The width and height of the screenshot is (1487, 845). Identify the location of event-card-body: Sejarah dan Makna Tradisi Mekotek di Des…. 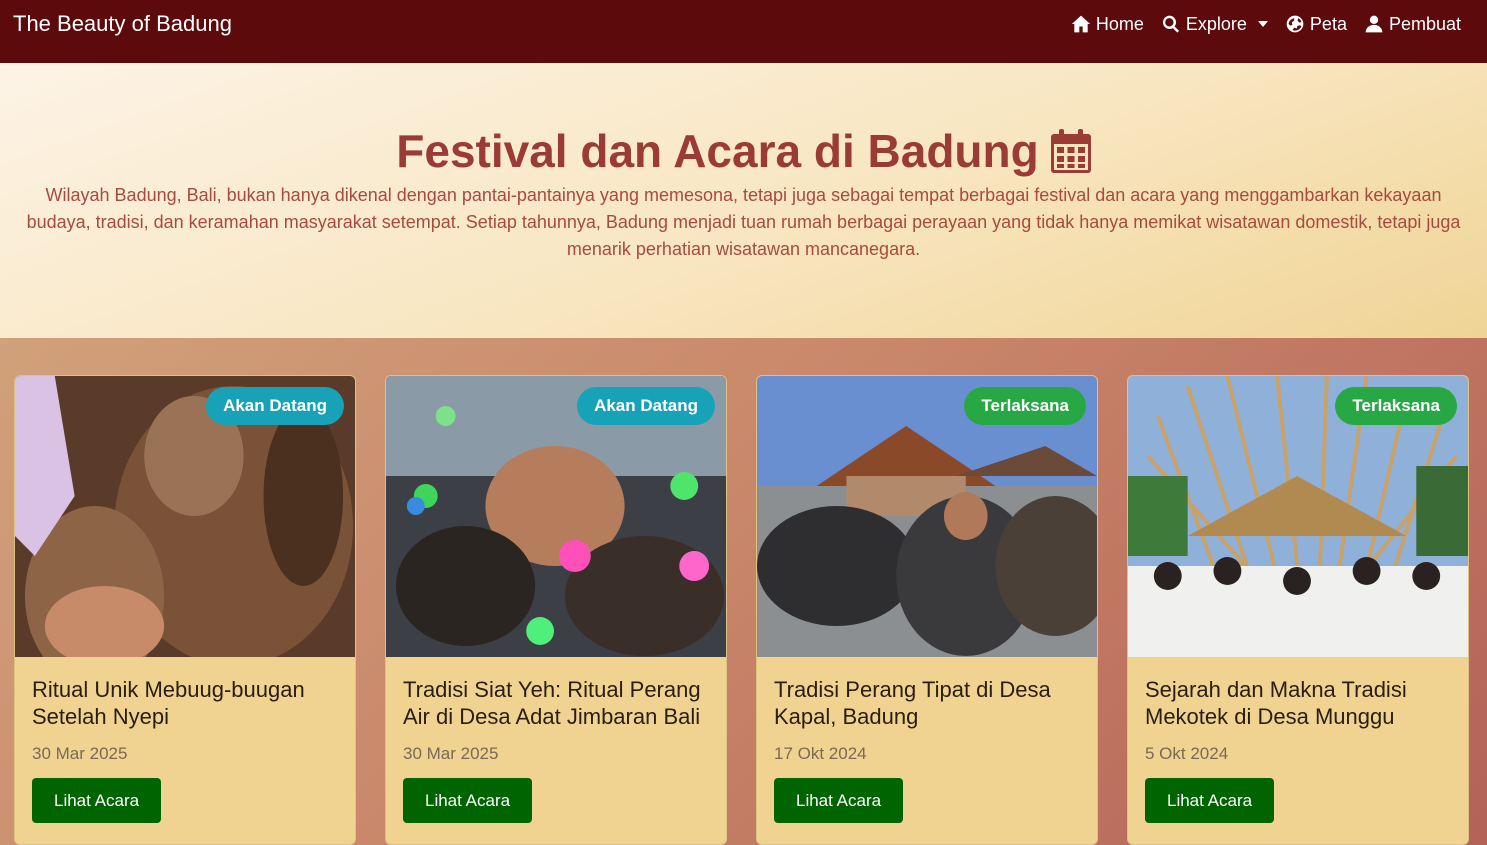
(1298, 749).